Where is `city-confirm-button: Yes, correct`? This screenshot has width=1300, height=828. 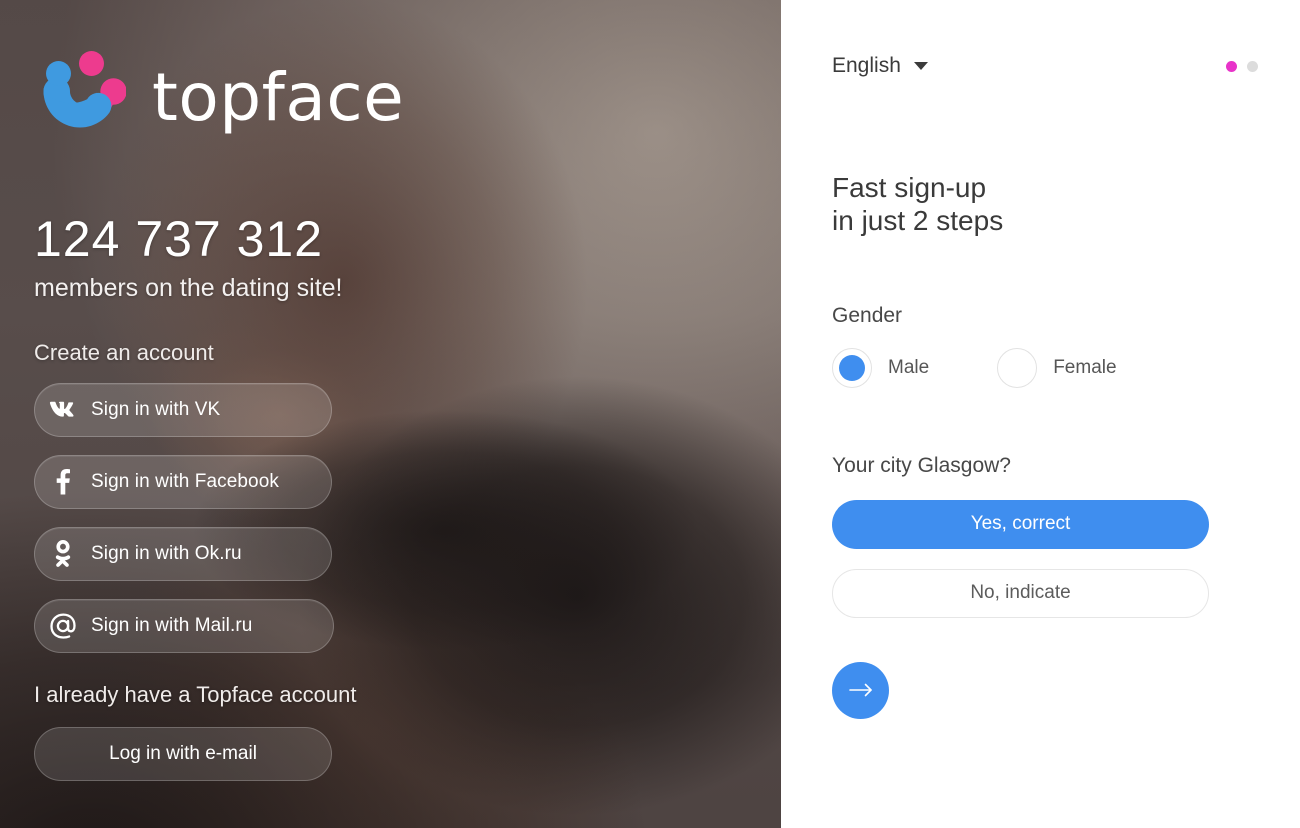
city-confirm-button: Yes, correct is located at coordinates (1020, 524).